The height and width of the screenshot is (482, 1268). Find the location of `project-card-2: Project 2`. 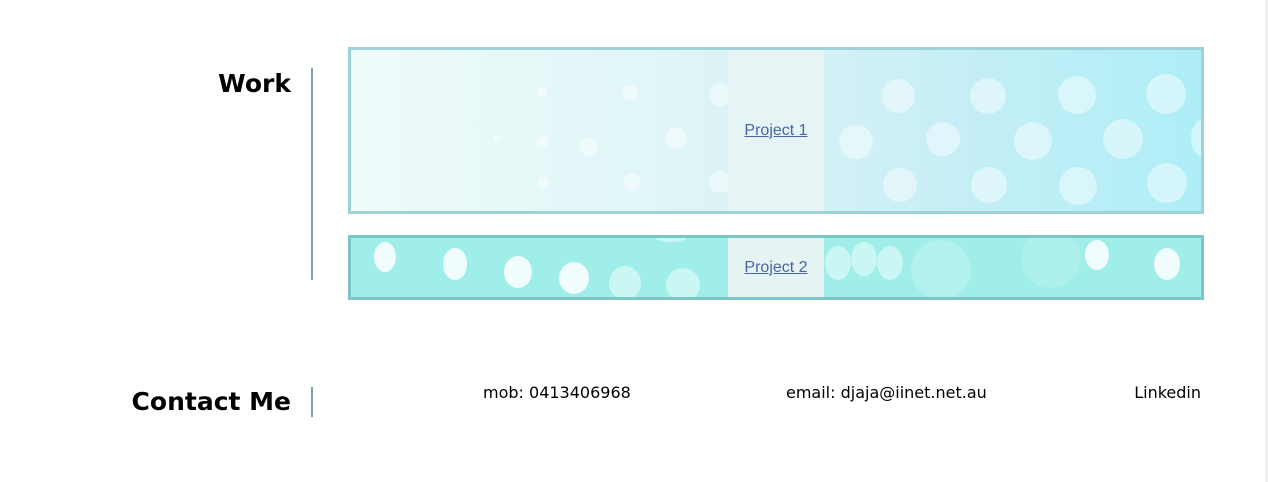

project-card-2: Project 2 is located at coordinates (776, 267).